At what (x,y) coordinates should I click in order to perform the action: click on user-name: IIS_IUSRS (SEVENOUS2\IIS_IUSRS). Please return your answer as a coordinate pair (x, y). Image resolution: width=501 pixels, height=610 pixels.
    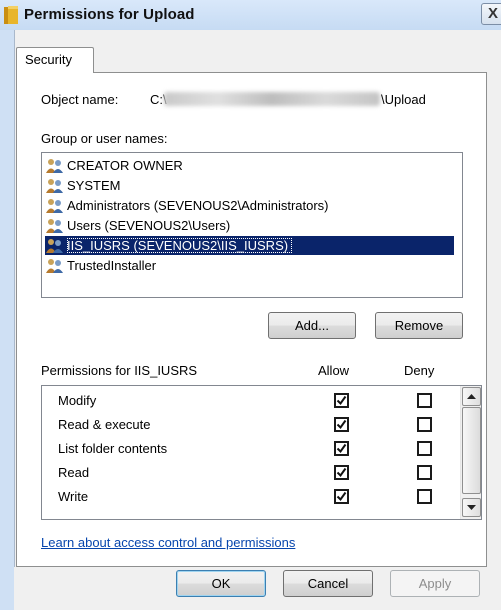
    Looking at the image, I should click on (180, 245).